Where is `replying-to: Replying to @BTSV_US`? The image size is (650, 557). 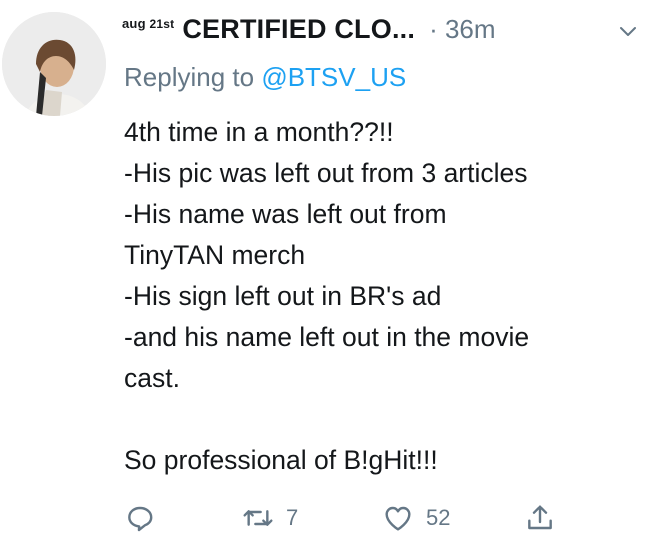 replying-to: Replying to @BTSV_US is located at coordinates (265, 77).